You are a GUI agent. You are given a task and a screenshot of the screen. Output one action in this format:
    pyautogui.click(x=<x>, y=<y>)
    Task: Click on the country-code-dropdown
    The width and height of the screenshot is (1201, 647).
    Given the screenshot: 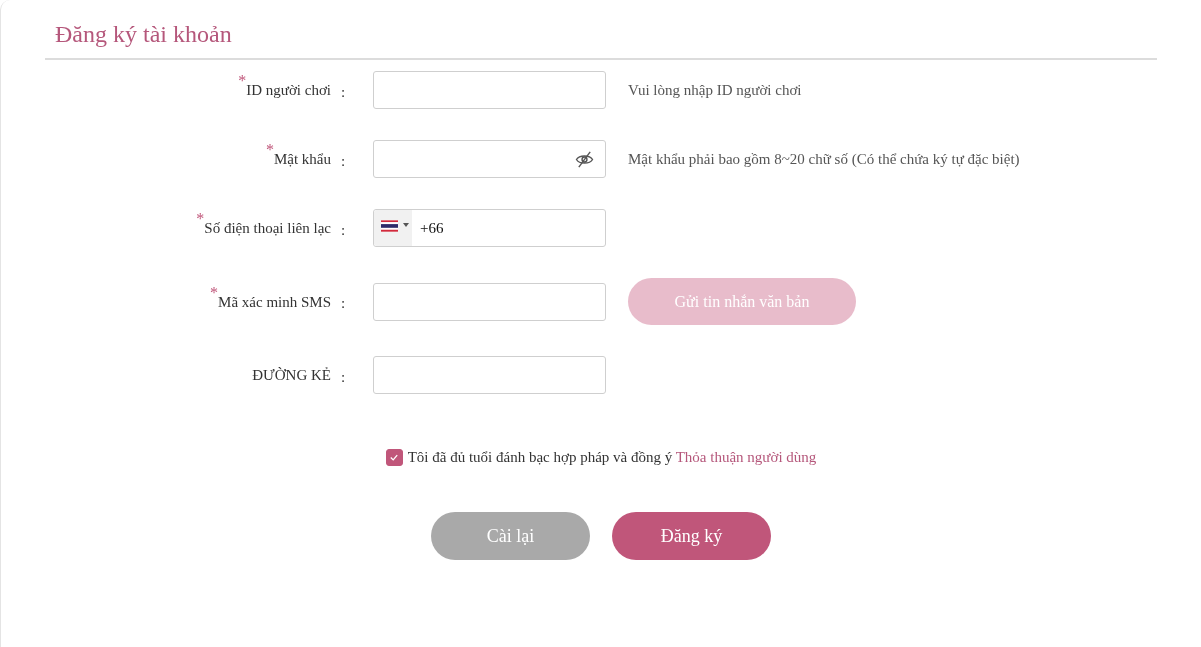 What is the action you would take?
    pyautogui.click(x=393, y=228)
    